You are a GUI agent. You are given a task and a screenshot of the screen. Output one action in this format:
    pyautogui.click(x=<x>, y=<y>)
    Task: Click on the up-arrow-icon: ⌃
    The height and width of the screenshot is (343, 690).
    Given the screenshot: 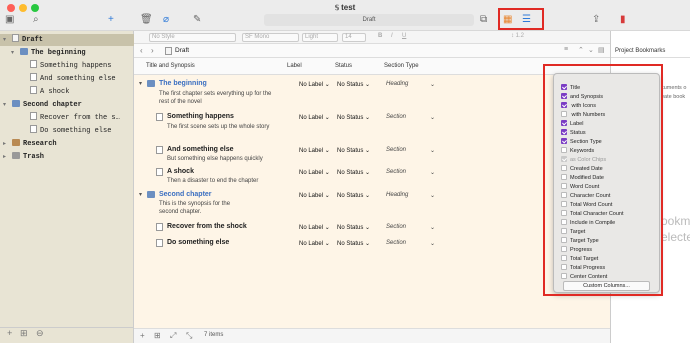 What is the action you would take?
    pyautogui.click(x=581, y=50)
    